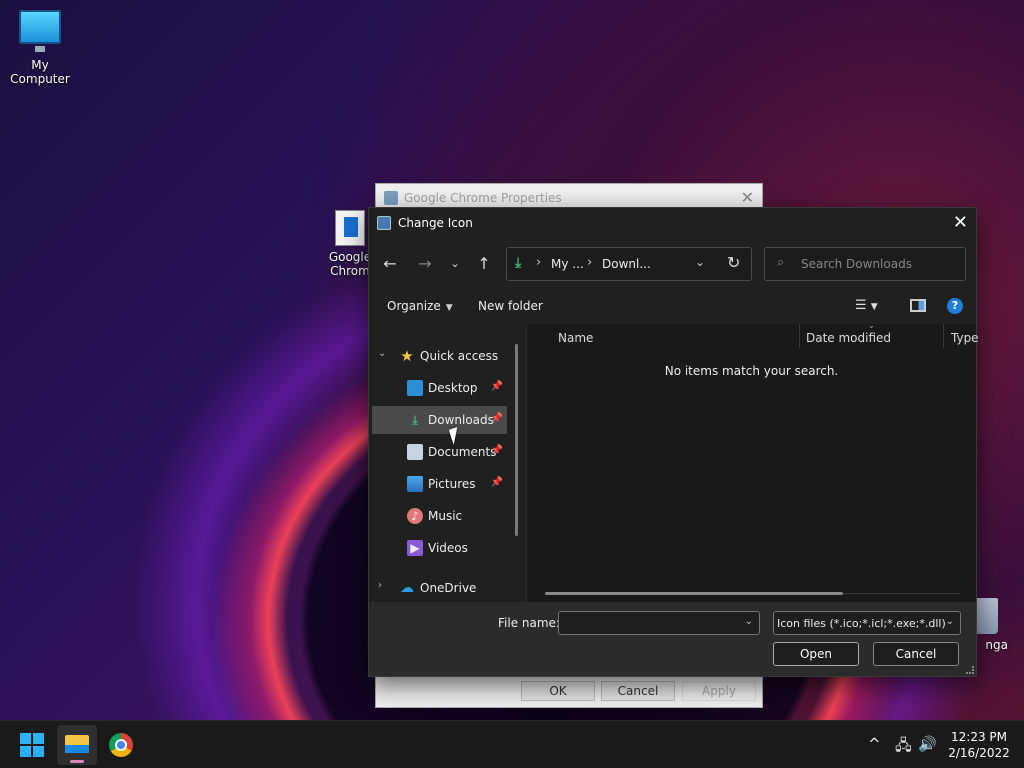 This screenshot has height=768, width=1024. Describe the element at coordinates (390, 264) in the screenshot. I see `back-arrow-icon: ←` at that location.